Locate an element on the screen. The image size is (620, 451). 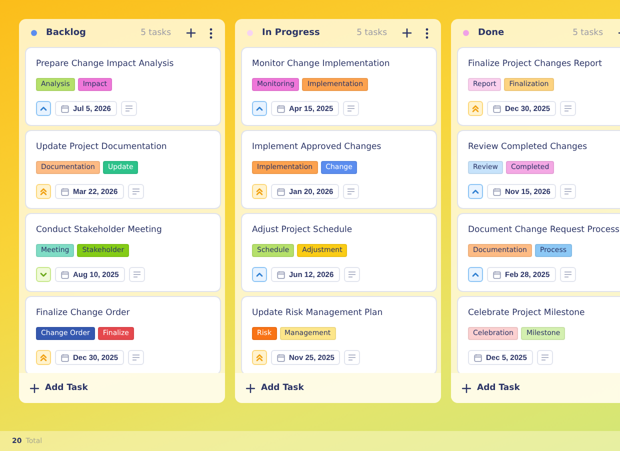
task-title: Conduct Stakeholder Meeting is located at coordinates (99, 230).